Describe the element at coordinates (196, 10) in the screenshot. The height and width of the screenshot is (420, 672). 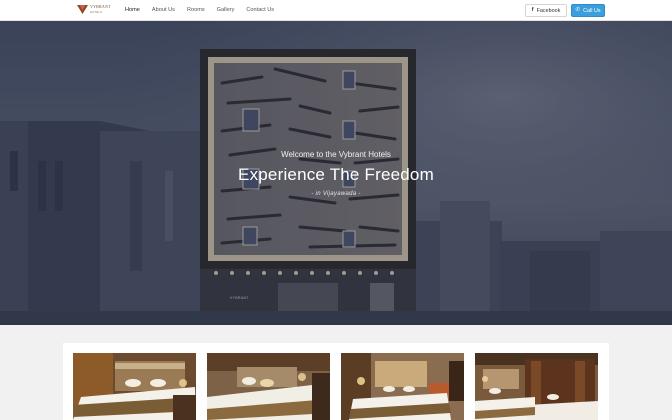
I see `nav-item-rooms: Rooms` at that location.